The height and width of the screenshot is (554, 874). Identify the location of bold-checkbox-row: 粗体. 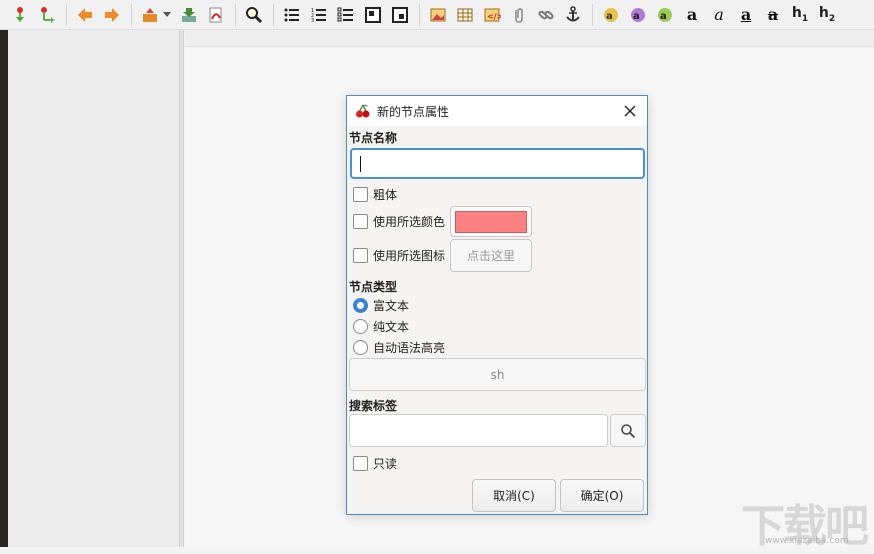
(375, 194).